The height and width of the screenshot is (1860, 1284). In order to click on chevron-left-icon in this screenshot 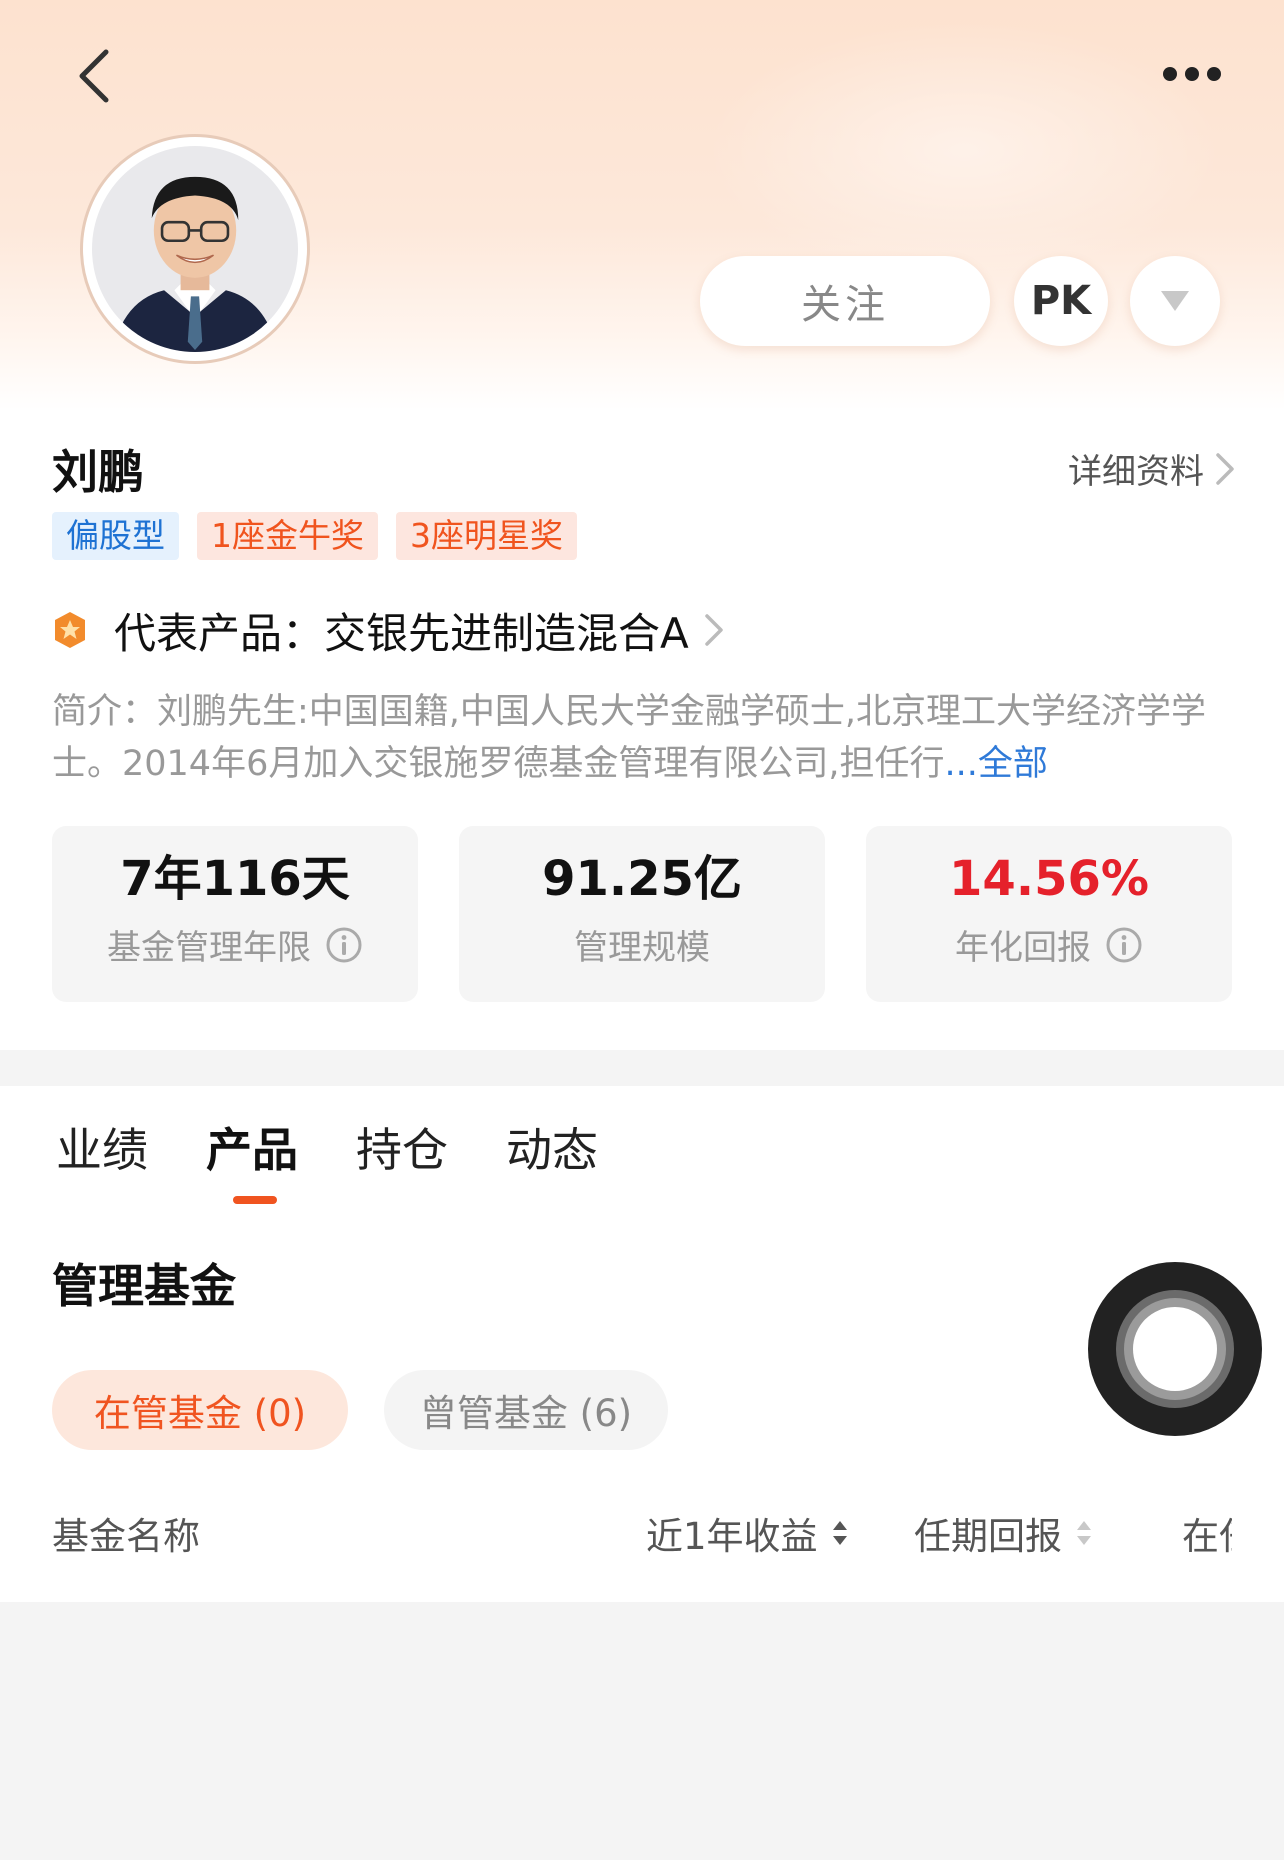, I will do `click(94, 76)`.